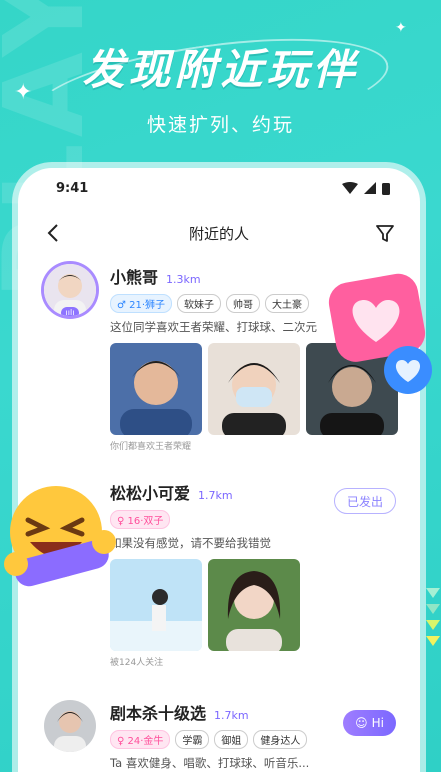 The width and height of the screenshot is (441, 772). Describe the element at coordinates (183, 279) in the screenshot. I see `user-distance: 1.3km` at that location.